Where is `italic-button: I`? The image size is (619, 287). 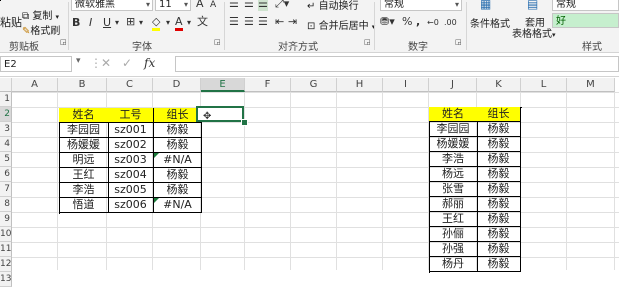
italic-button: I is located at coordinates (90, 23).